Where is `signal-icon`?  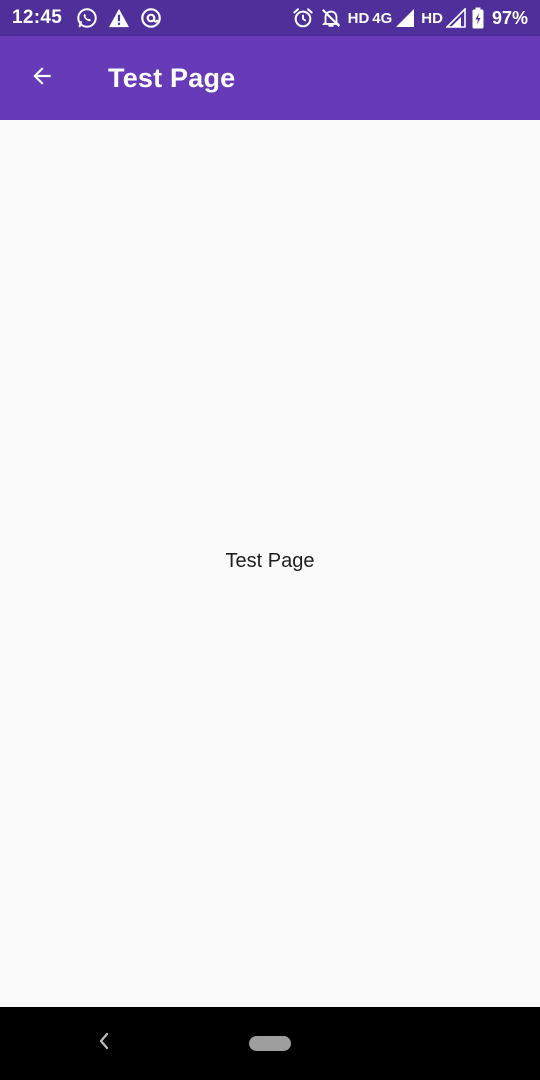 signal-icon is located at coordinates (405, 18).